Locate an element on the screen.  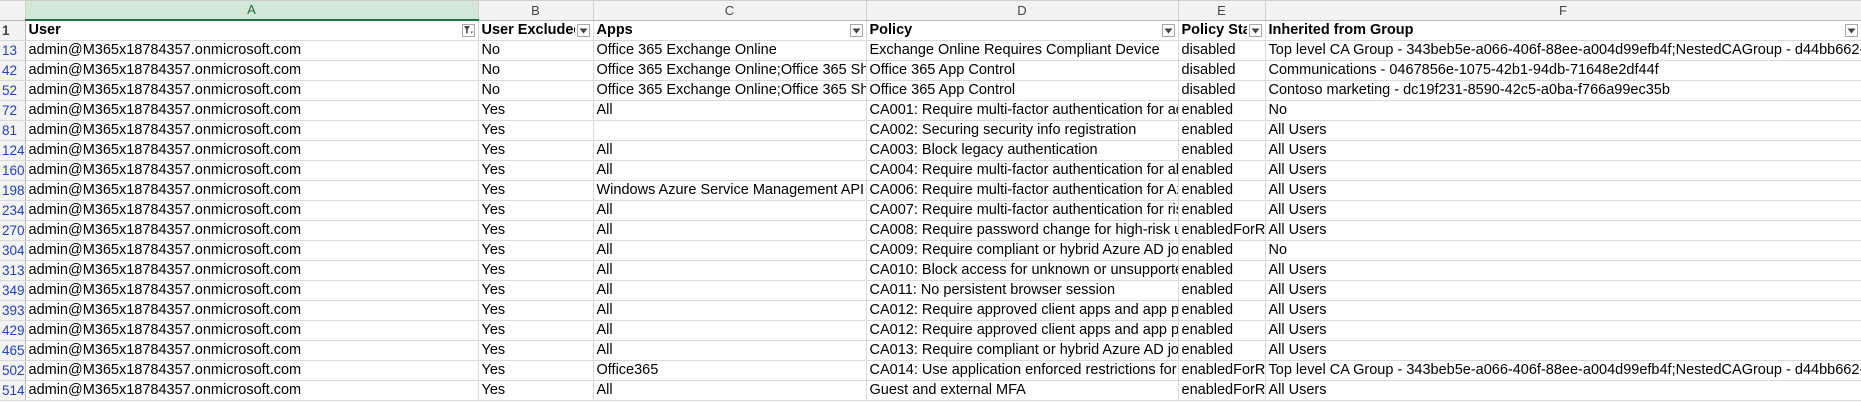
row-number: 270 is located at coordinates (13, 230).